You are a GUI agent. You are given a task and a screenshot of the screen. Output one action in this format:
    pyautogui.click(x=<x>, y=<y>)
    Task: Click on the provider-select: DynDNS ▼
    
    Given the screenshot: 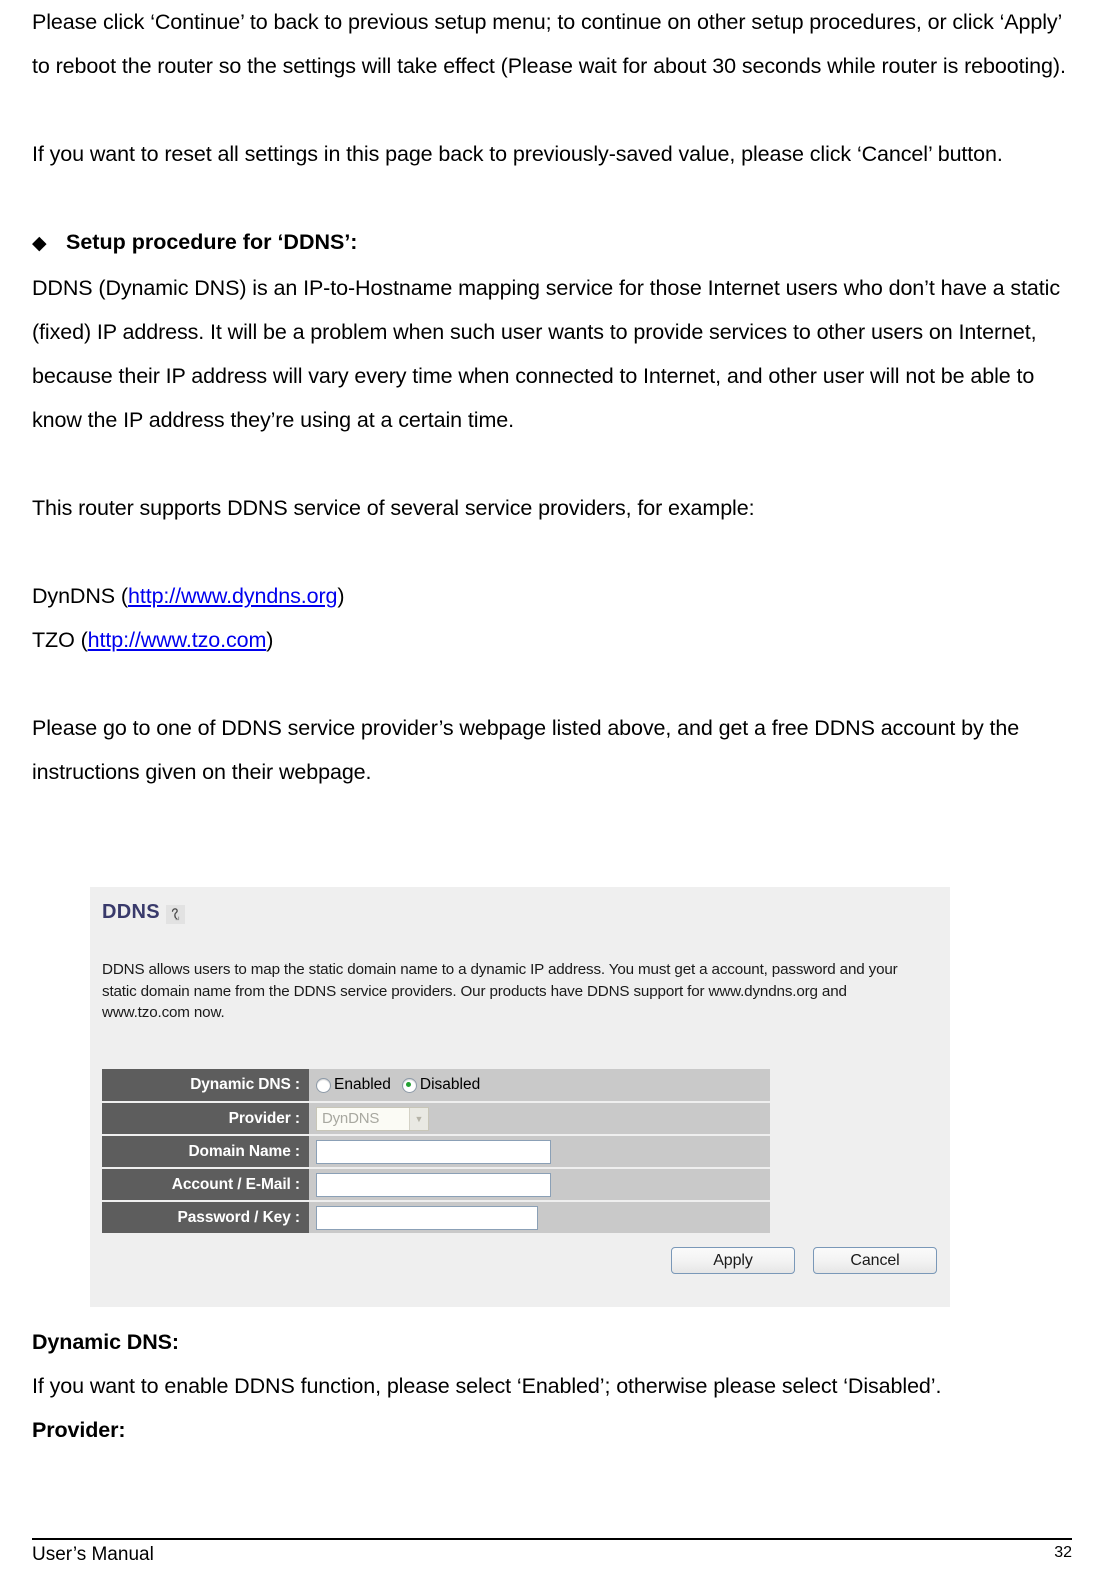 What is the action you would take?
    pyautogui.click(x=372, y=1118)
    